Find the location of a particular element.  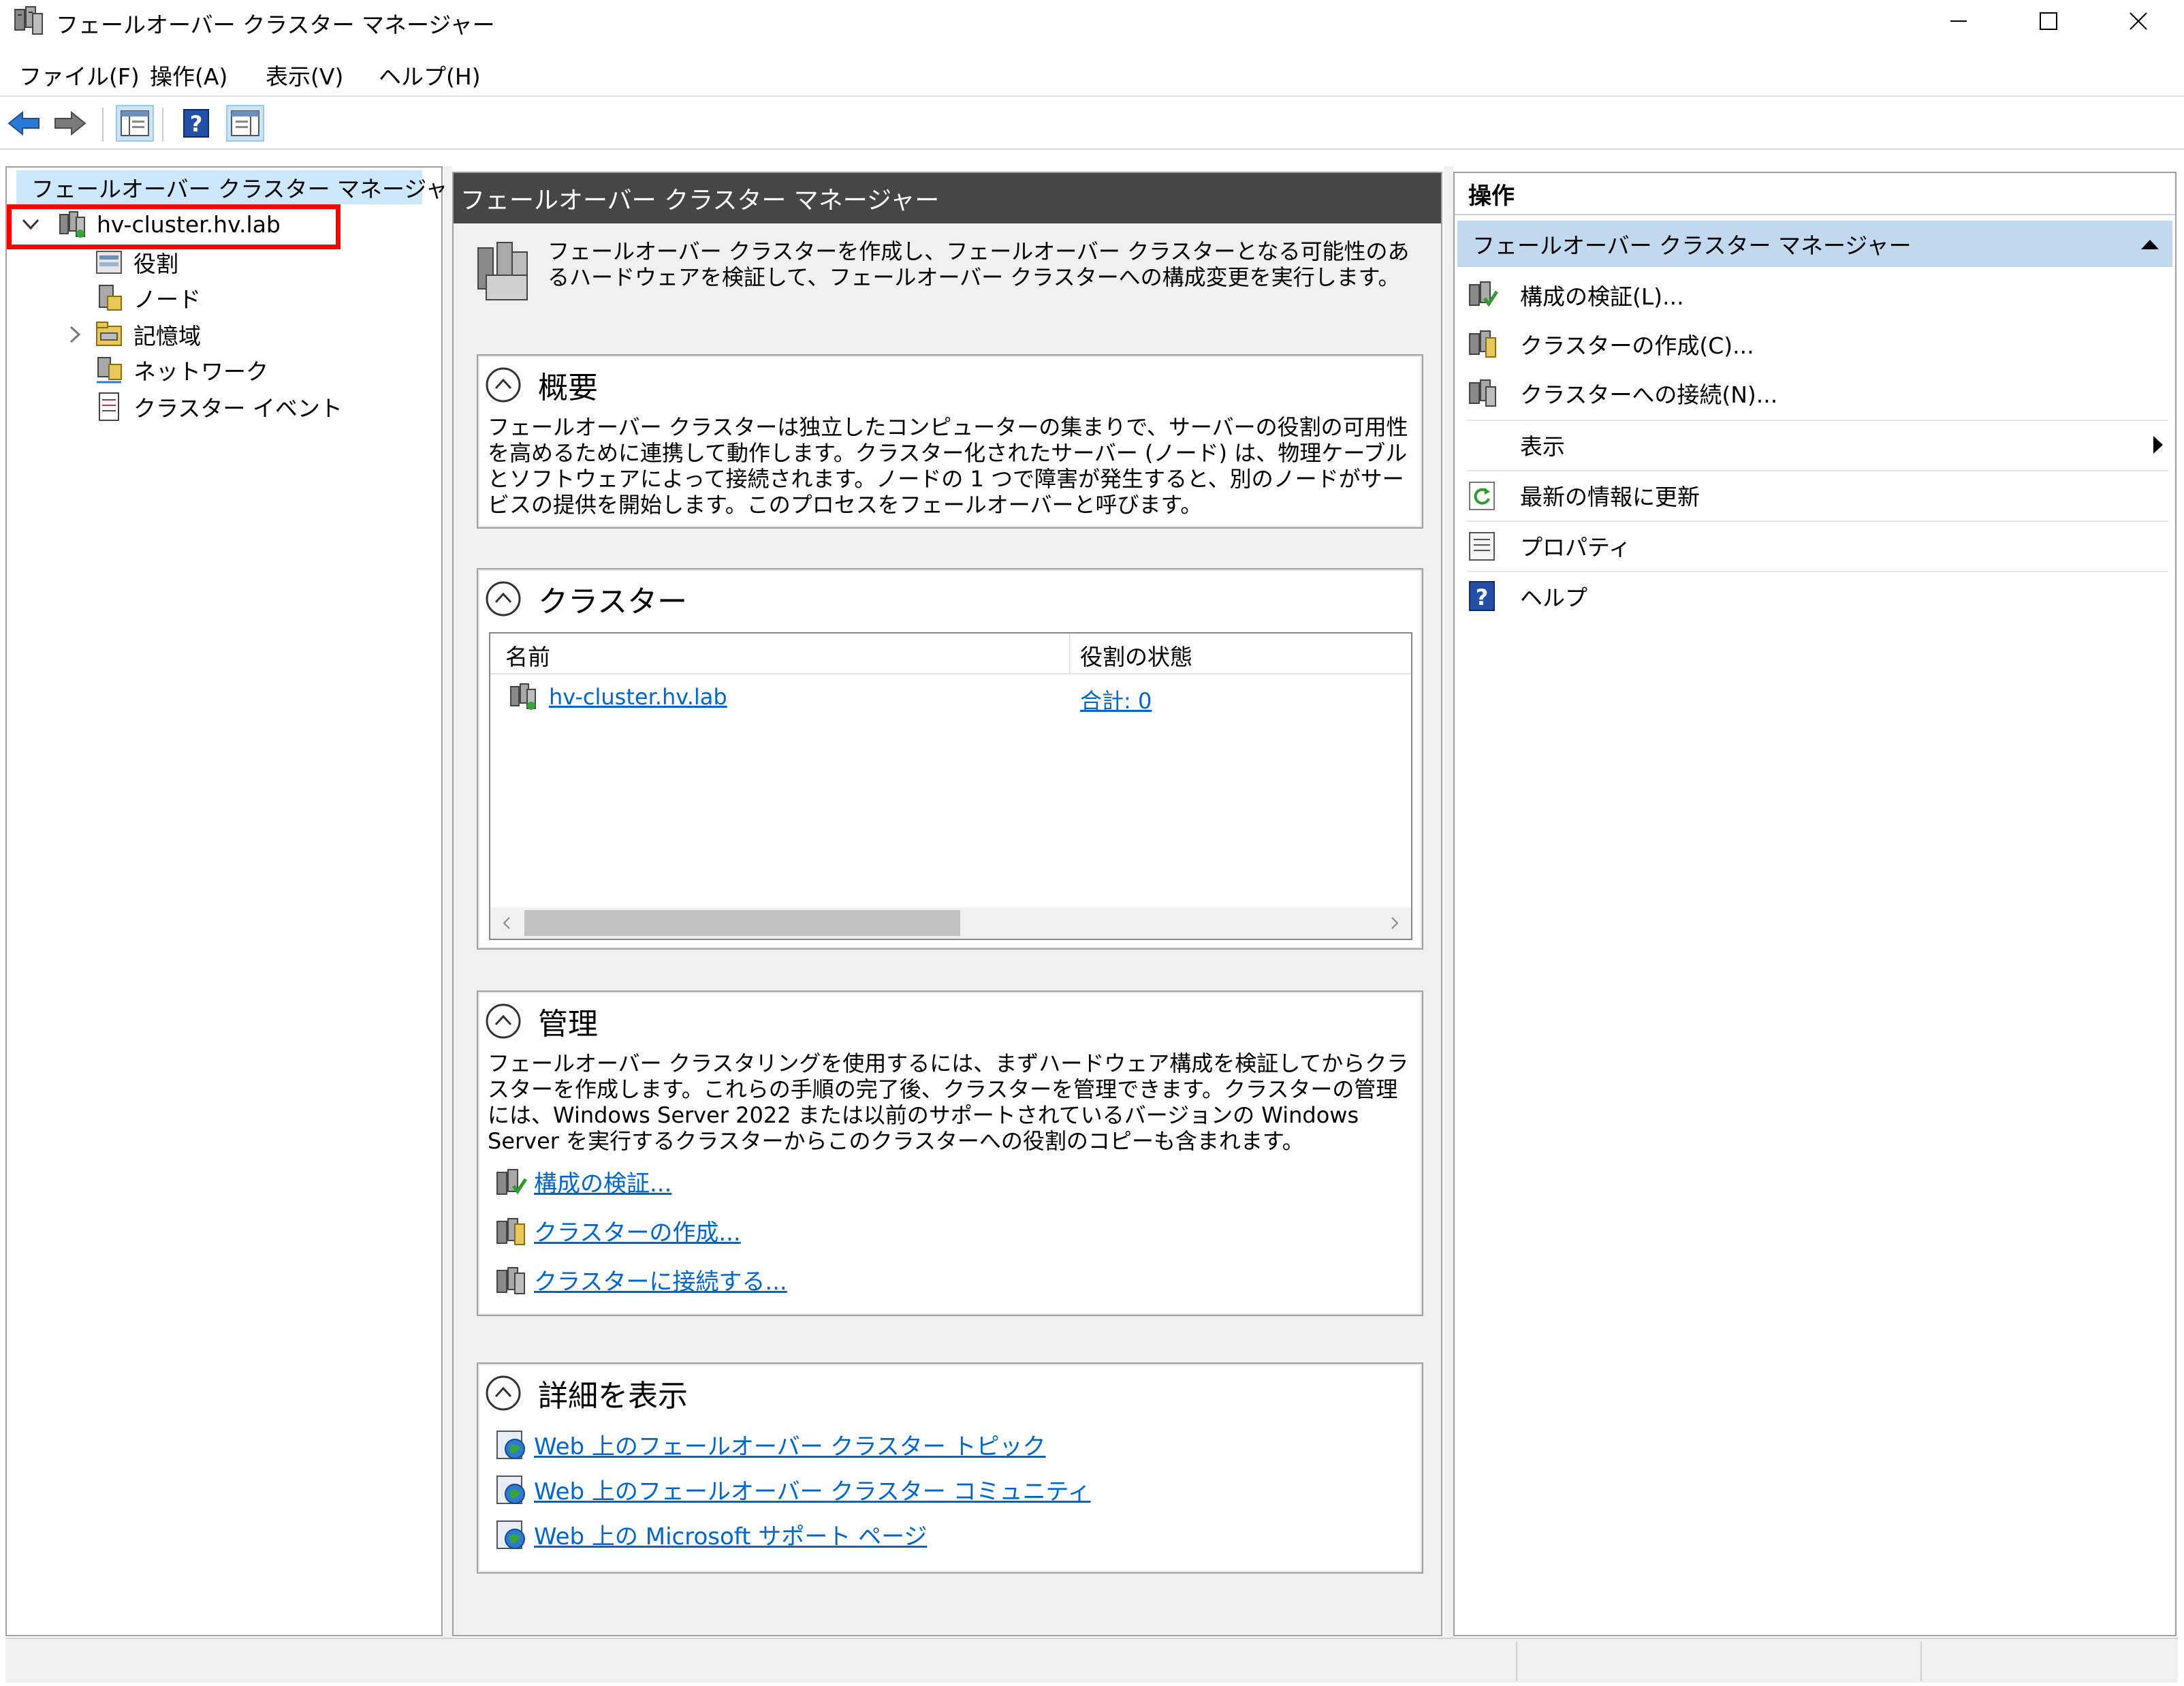

actions-group-label: フェールオーバー クラスター マネージャー is located at coordinates (1692, 245).